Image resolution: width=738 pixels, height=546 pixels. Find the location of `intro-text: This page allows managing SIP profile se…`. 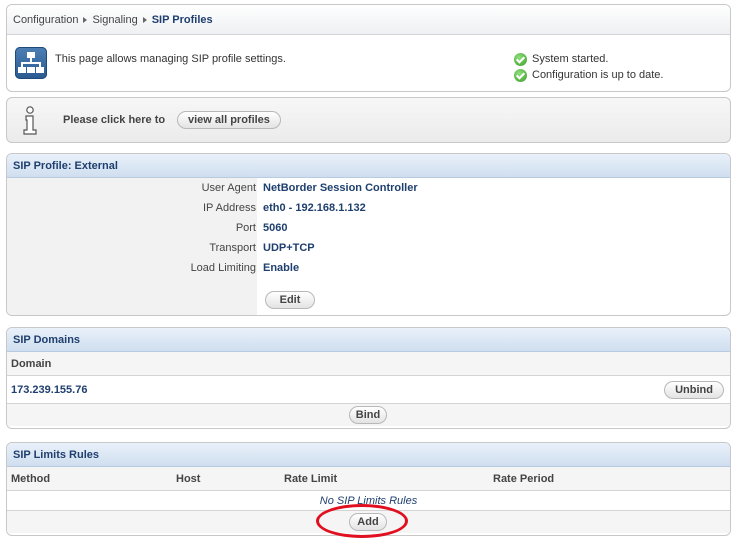

intro-text: This page allows managing SIP profile se… is located at coordinates (170, 59).